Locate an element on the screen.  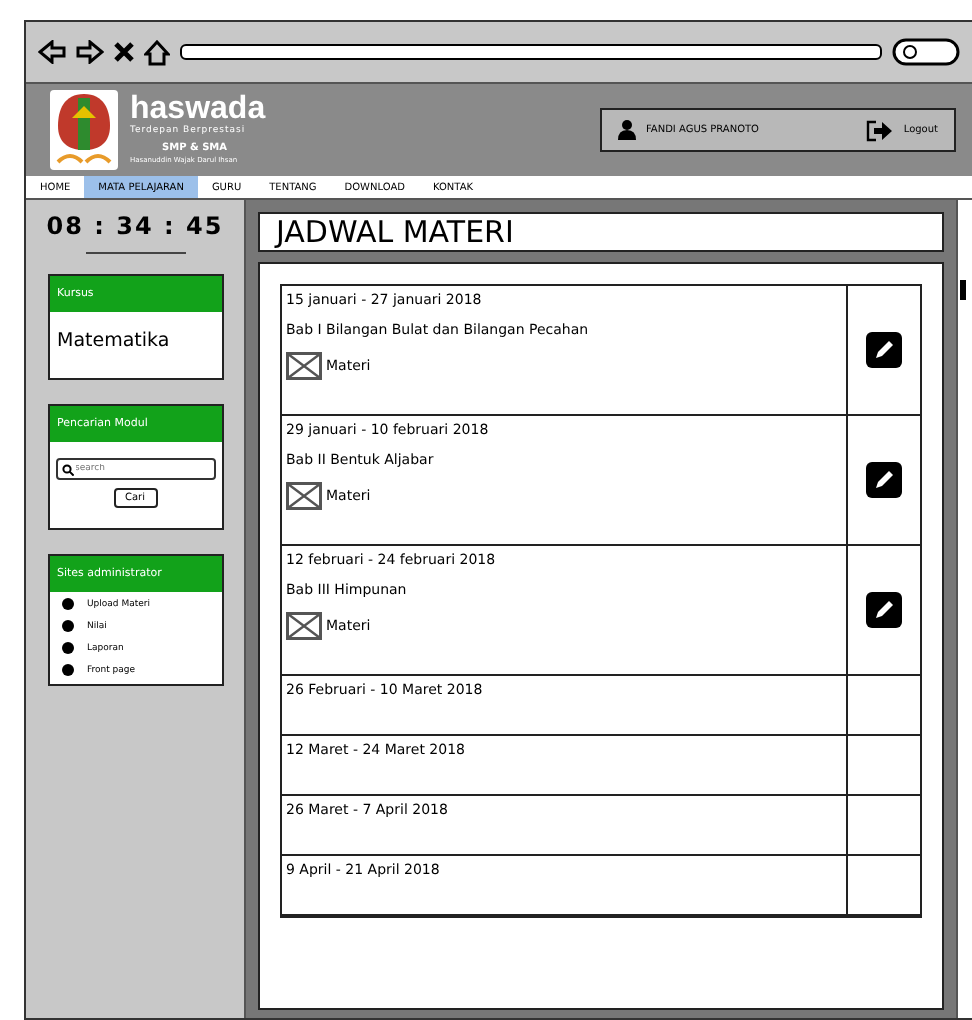
clock-text: 08 : 34 : 45 is located at coordinates (135, 226).